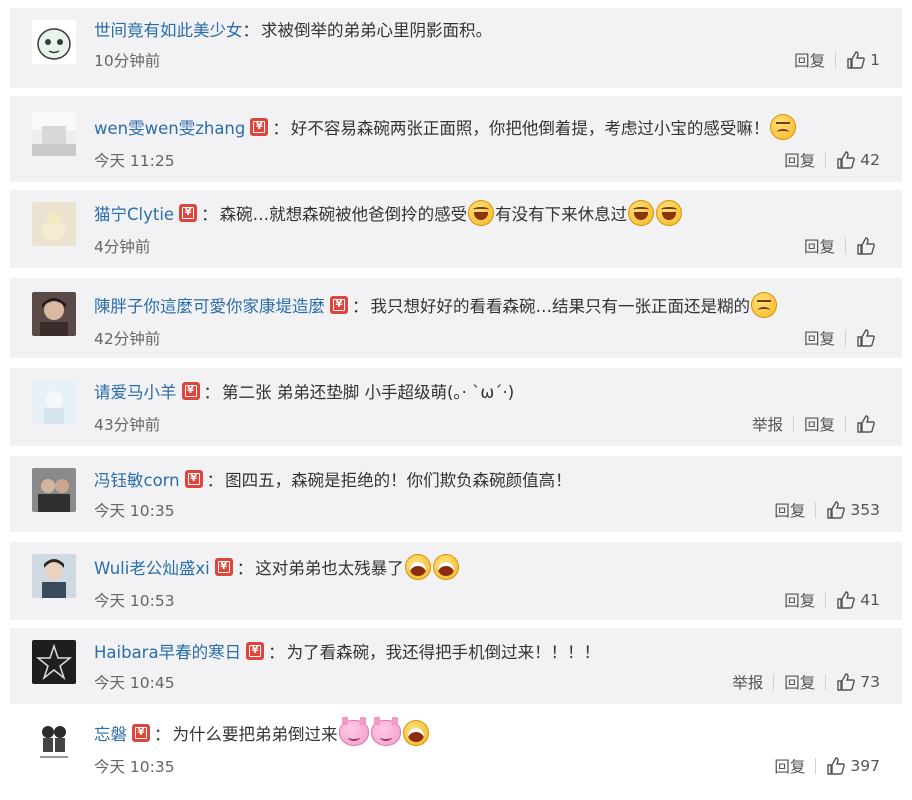 The width and height of the screenshot is (912, 800). What do you see at coordinates (137, 479) in the screenshot?
I see `username-link: 冯钰敏corn` at bounding box center [137, 479].